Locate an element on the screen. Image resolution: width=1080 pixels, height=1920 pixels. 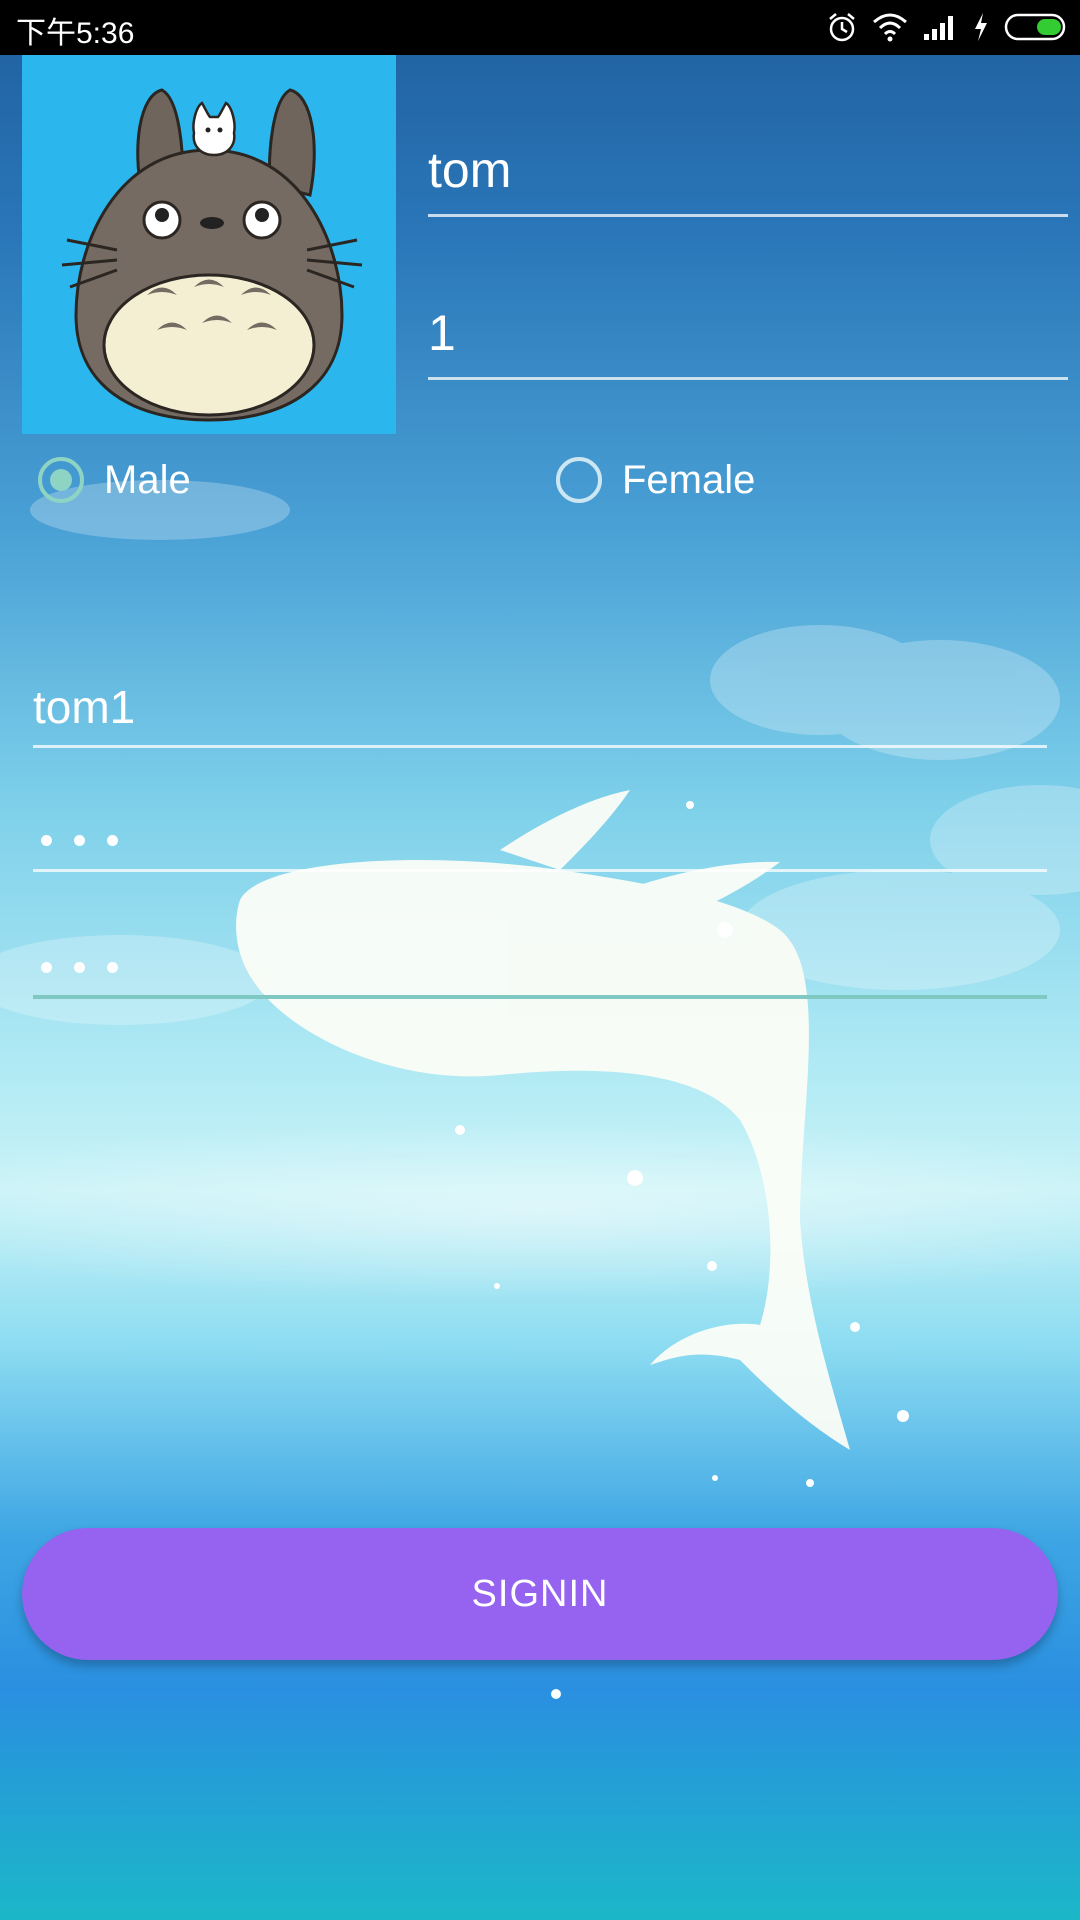
age-input: 1 is located at coordinates (748, 325).